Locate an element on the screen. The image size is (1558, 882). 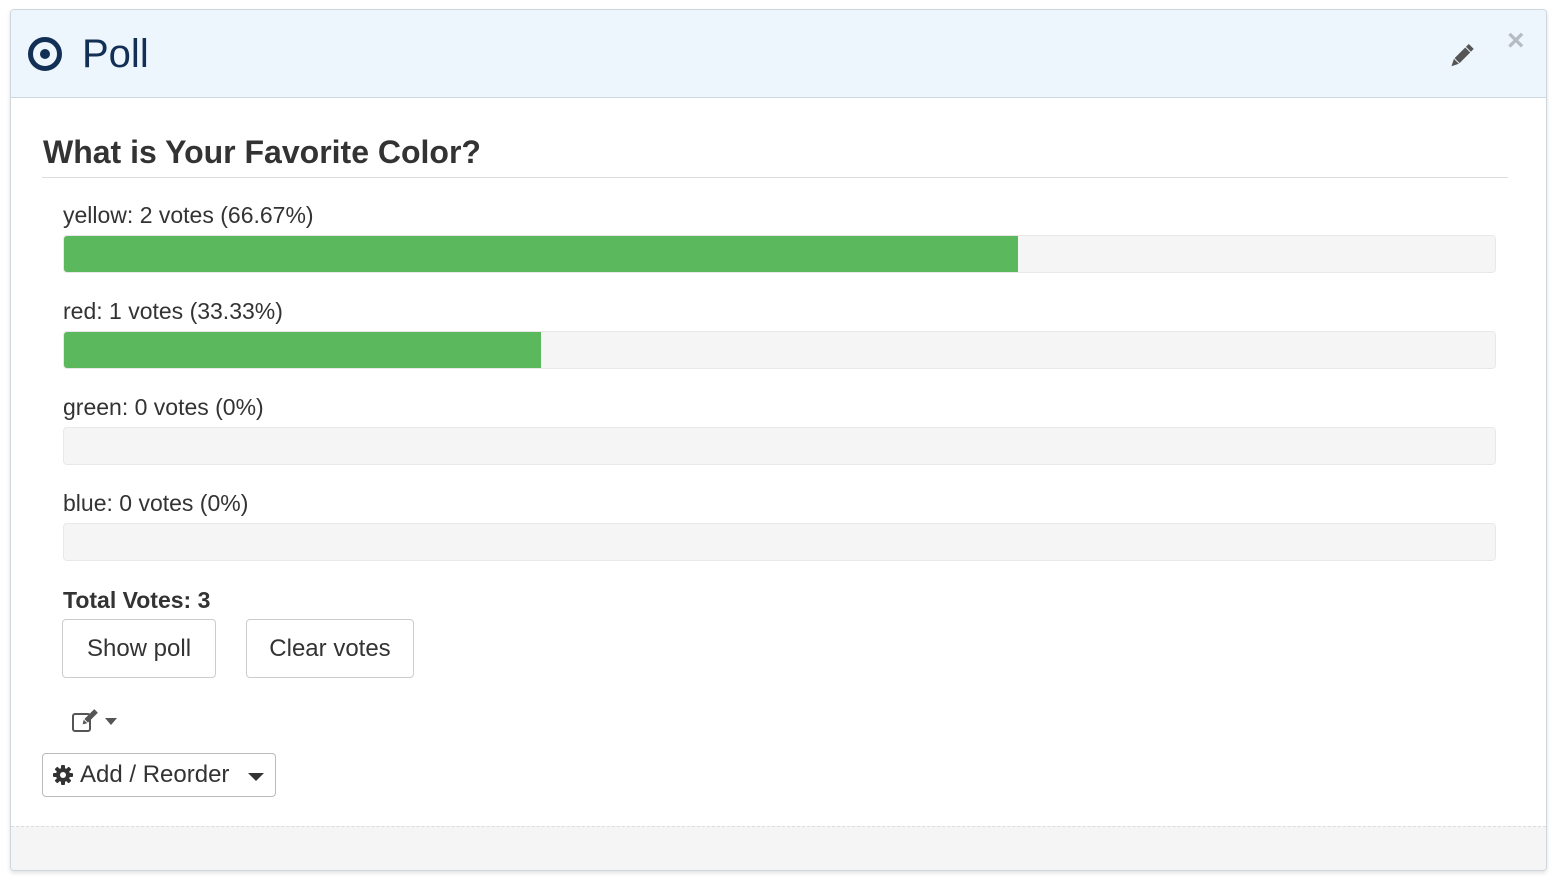
panel-title: Poll is located at coordinates (115, 54).